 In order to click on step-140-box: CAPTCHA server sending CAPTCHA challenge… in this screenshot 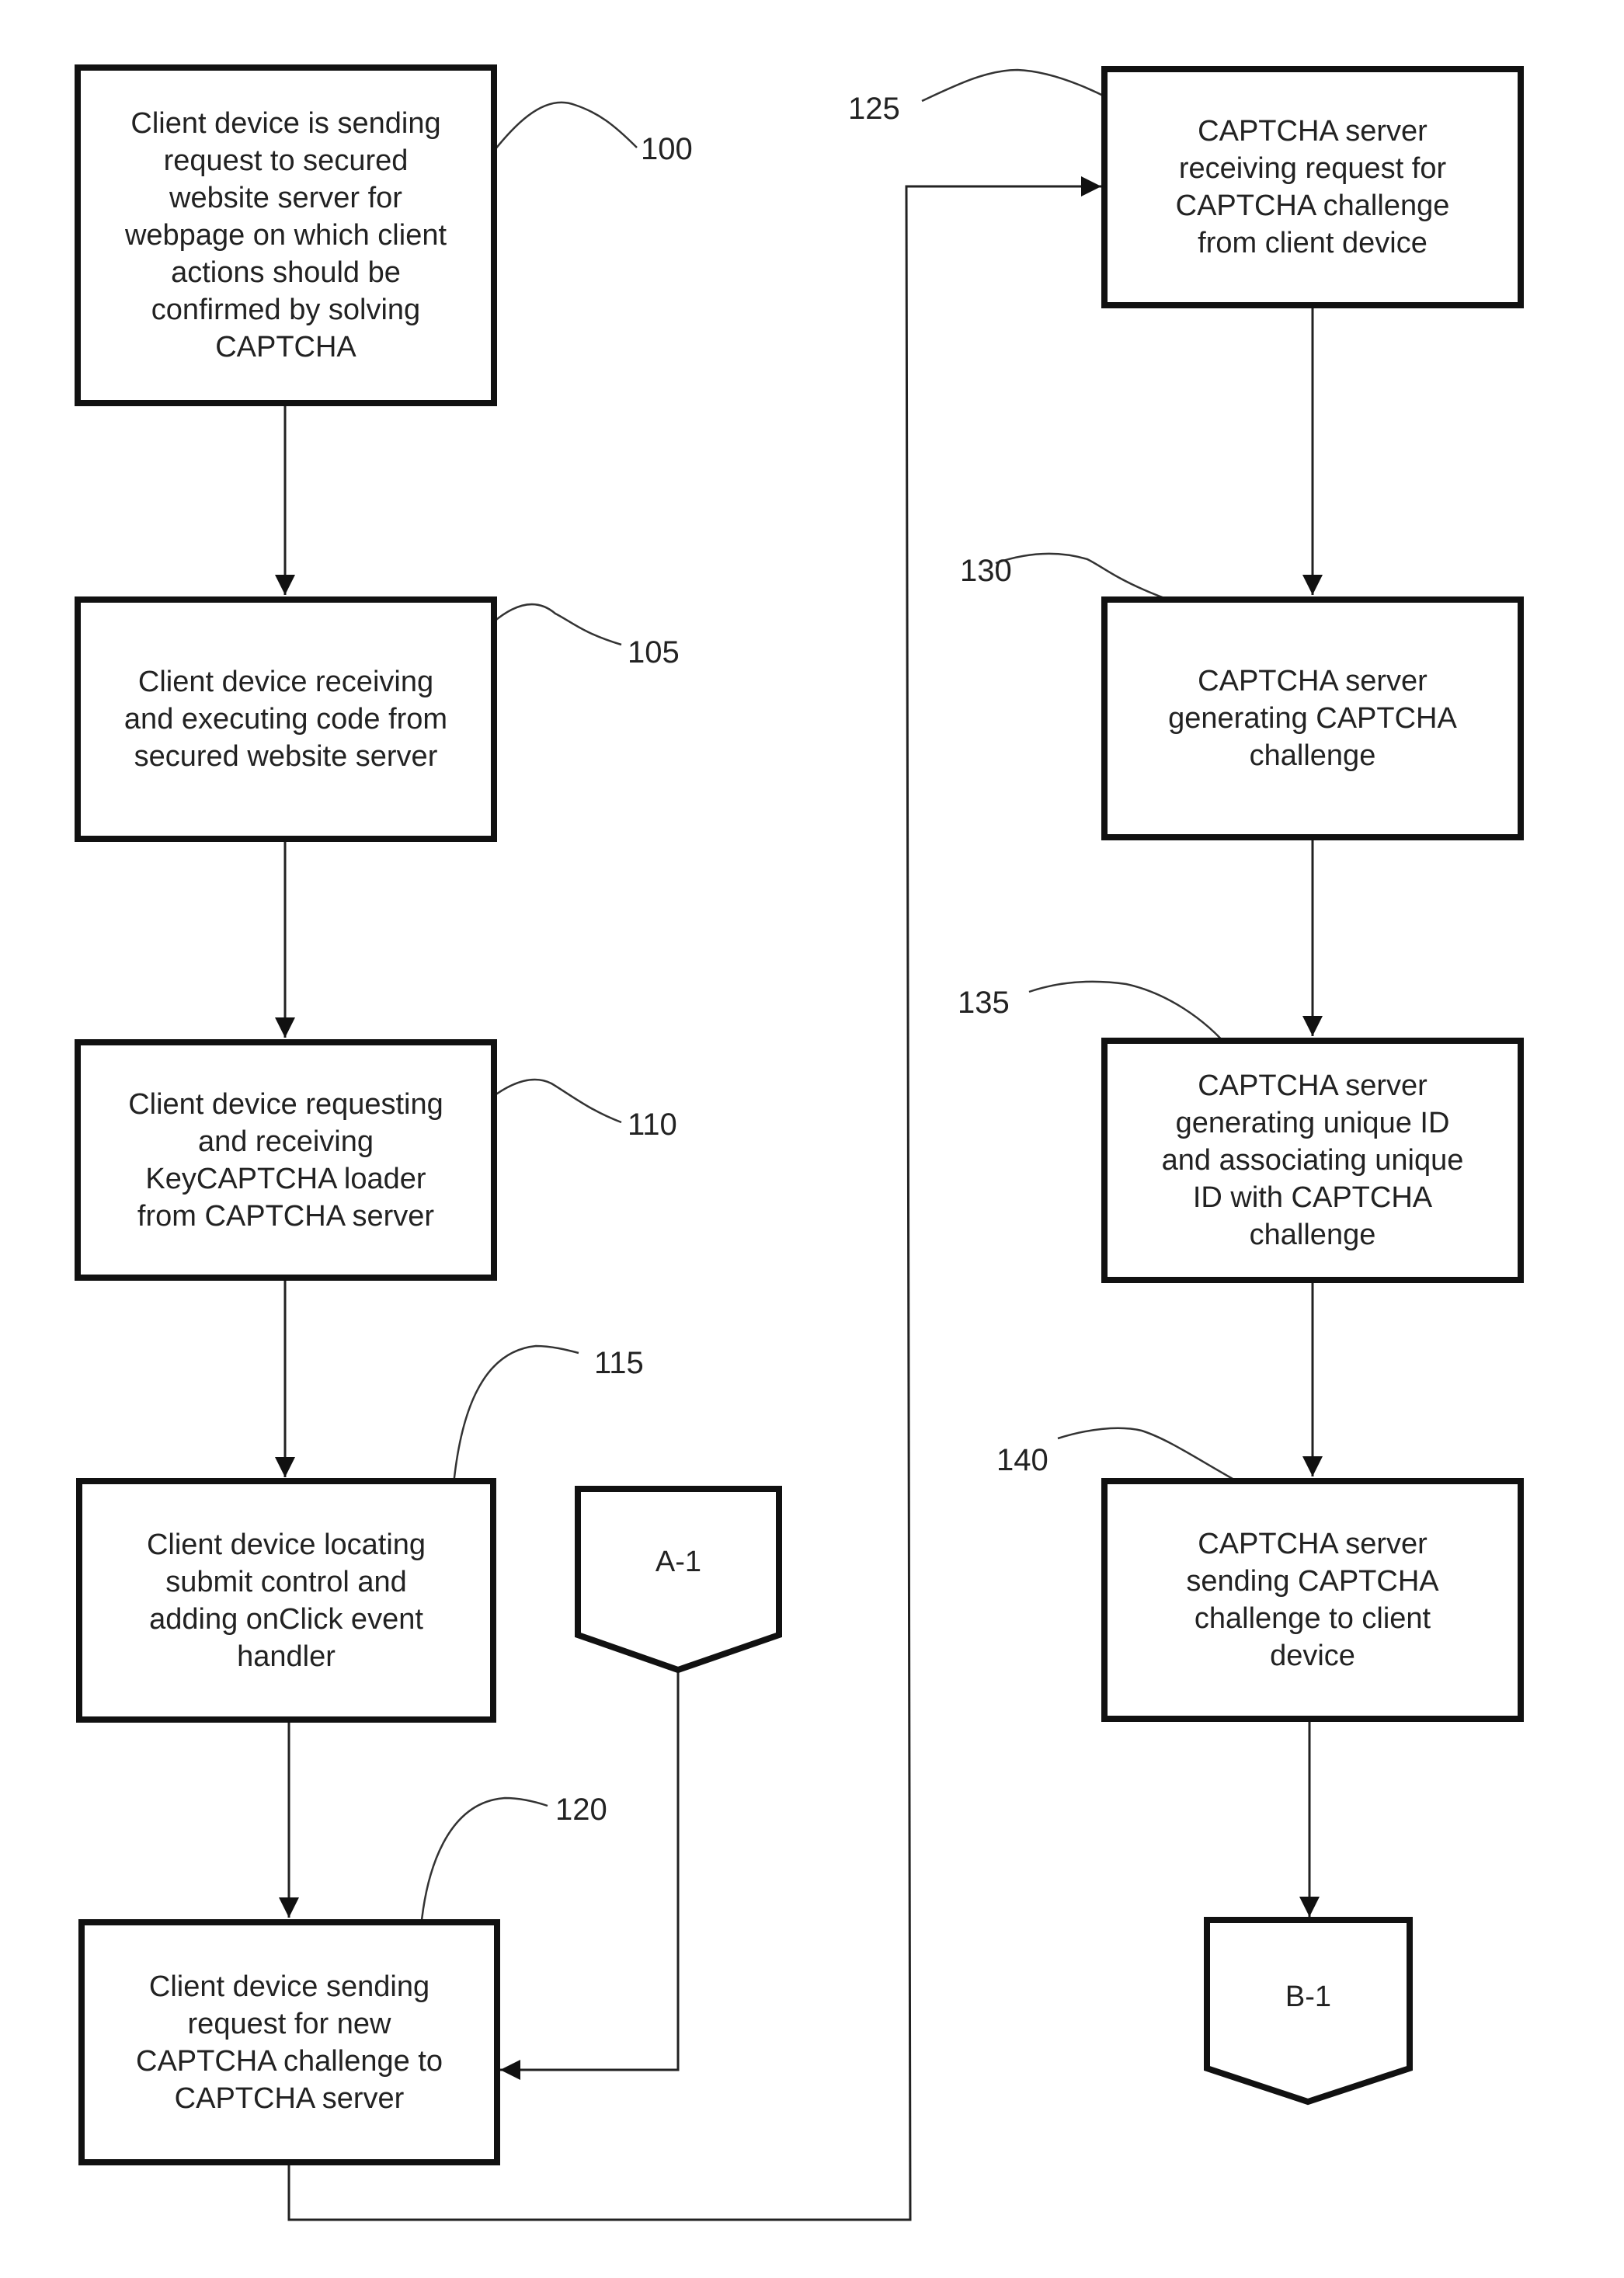, I will do `click(1312, 1600)`.